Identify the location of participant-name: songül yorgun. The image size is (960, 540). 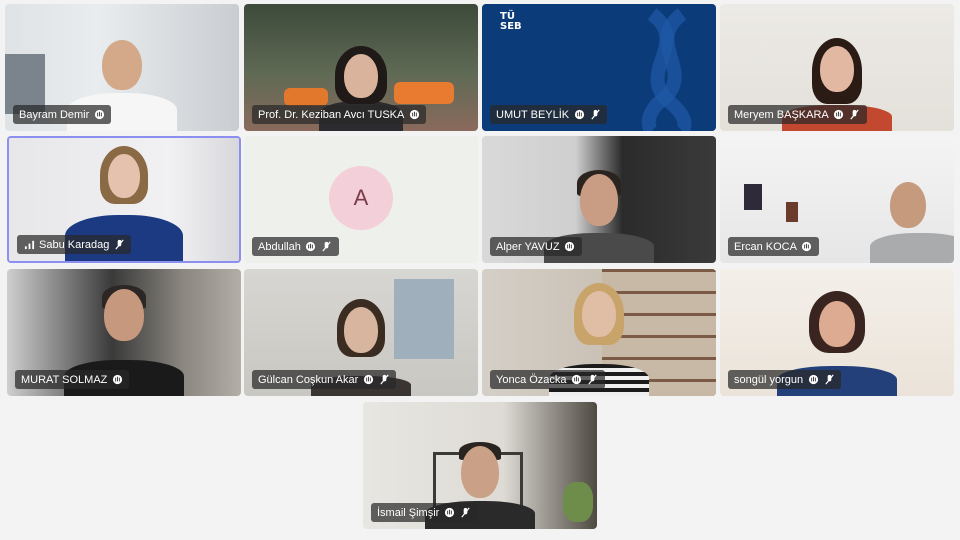
(769, 379).